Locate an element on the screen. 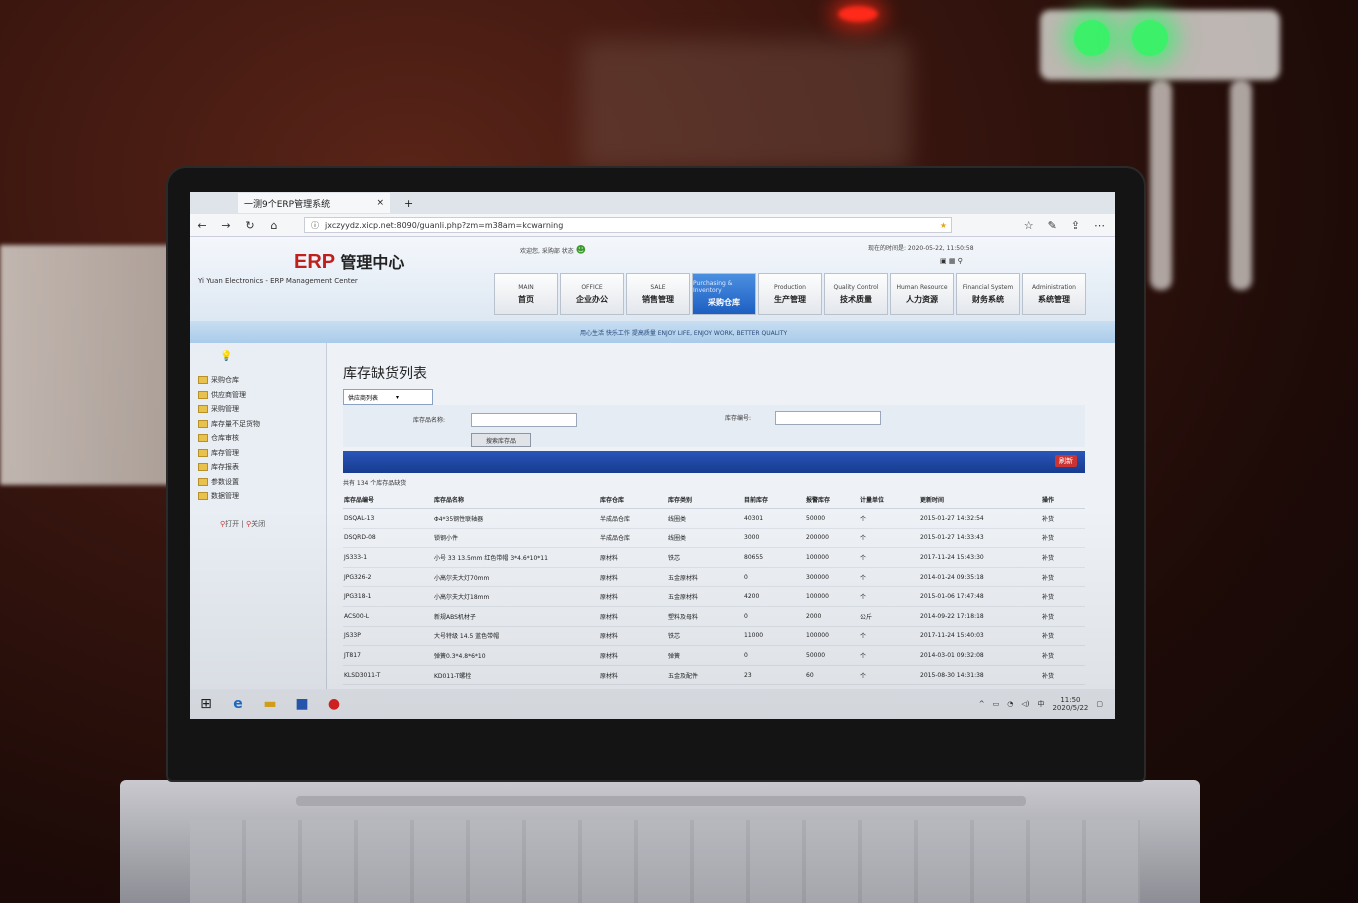 This screenshot has width=1358, height=903. table-cell: 原材料 is located at coordinates (633, 655).